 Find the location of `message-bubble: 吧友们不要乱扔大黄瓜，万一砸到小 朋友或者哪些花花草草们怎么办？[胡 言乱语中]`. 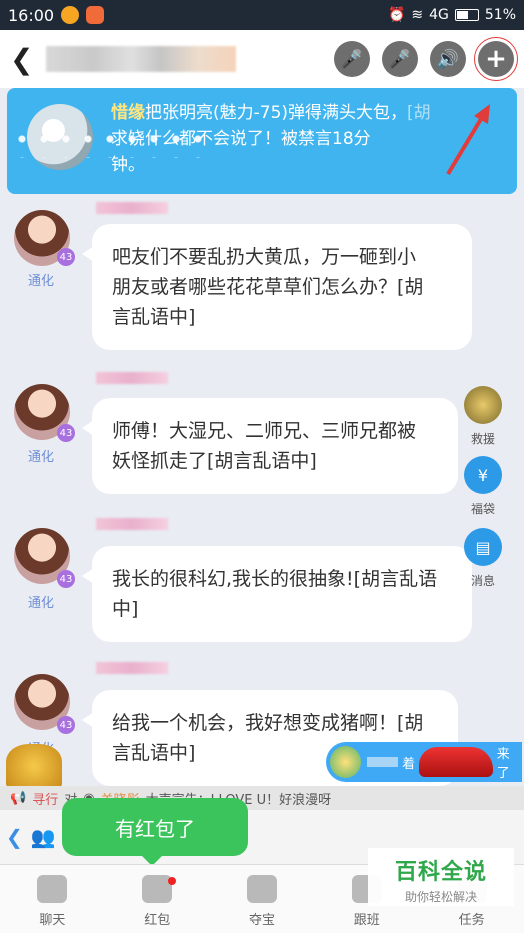

message-bubble: 吧友们不要乱扔大黄瓜，万一砸到小 朋友或者哪些花花草草们怎么办？[胡 言乱语中] is located at coordinates (277, 287).